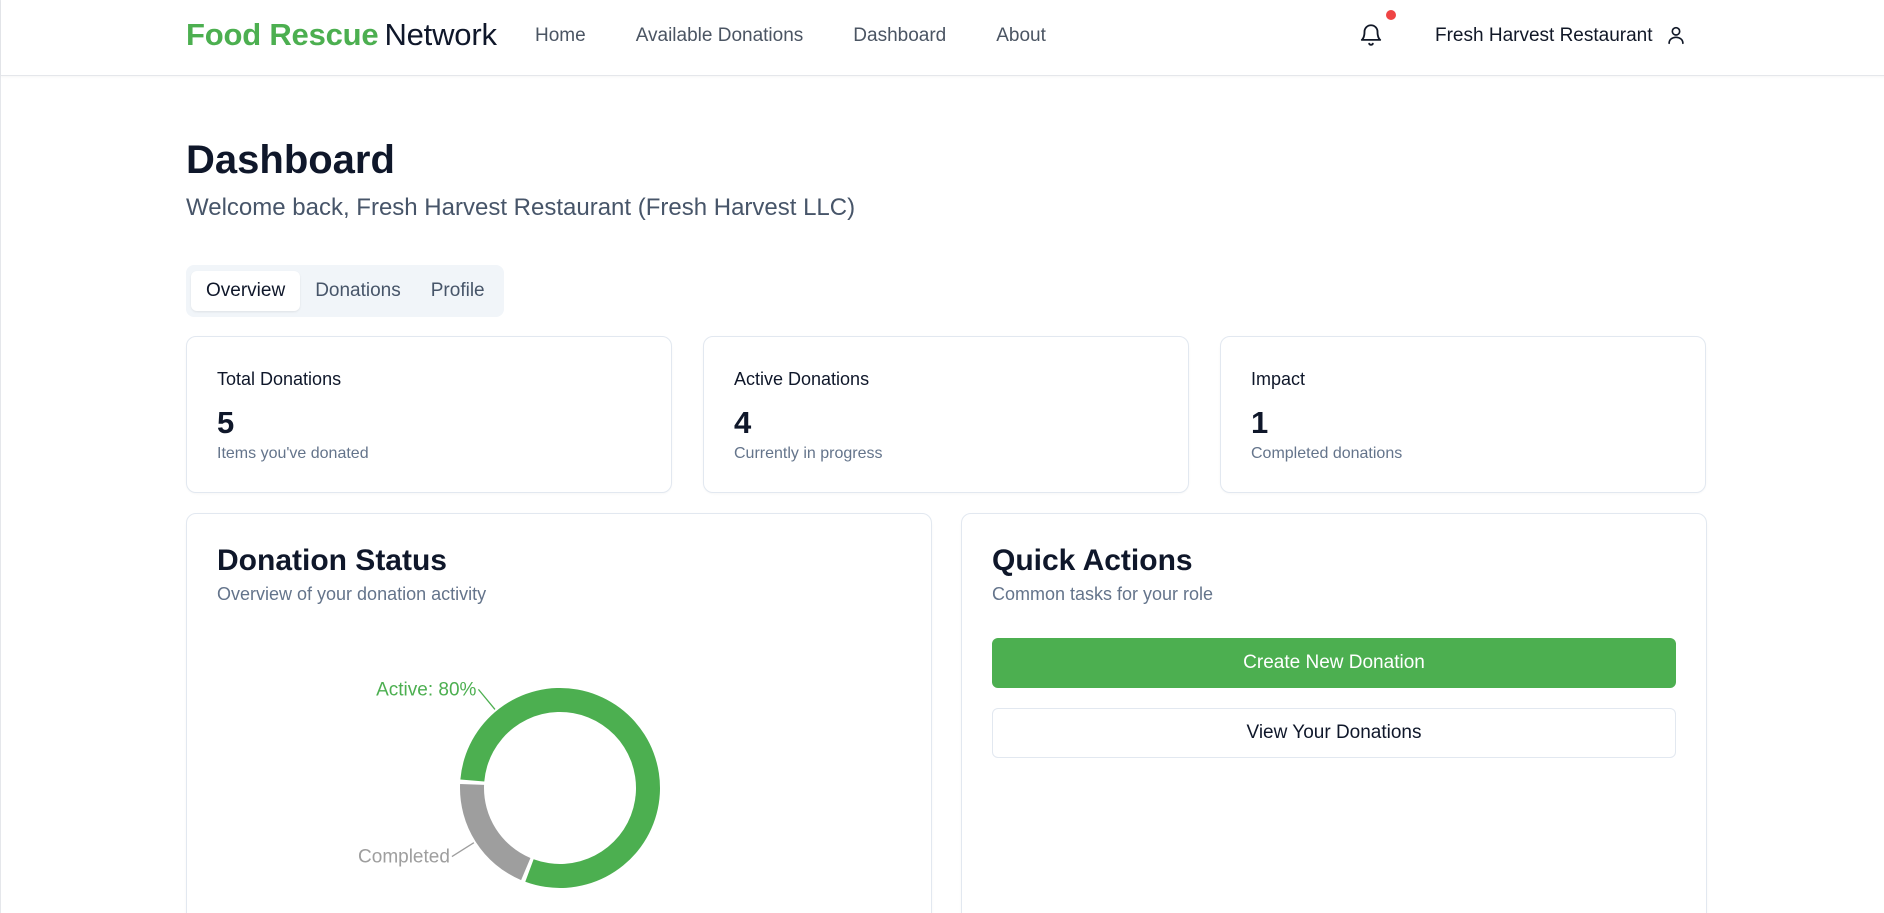  I want to click on brand-name-primary: Food Rescue, so click(282, 34).